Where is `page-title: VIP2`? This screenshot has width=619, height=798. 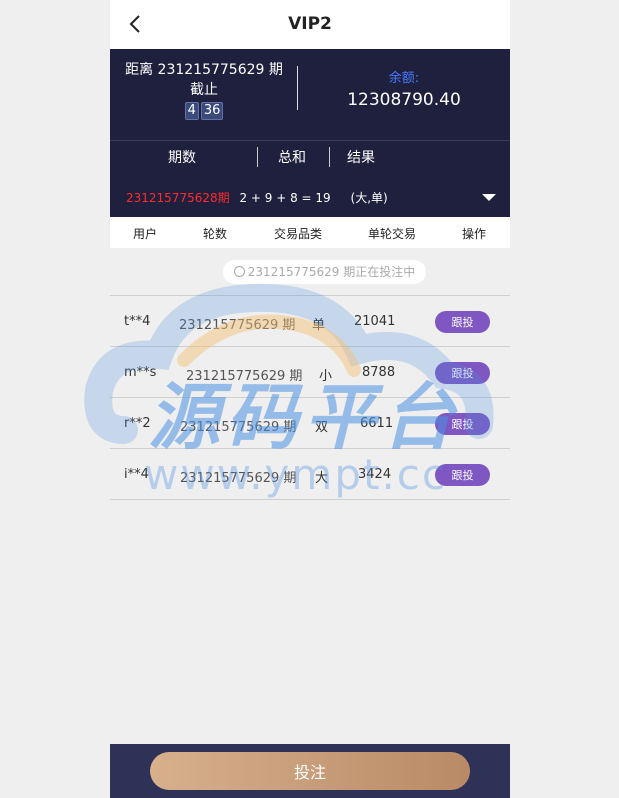 page-title: VIP2 is located at coordinates (310, 24).